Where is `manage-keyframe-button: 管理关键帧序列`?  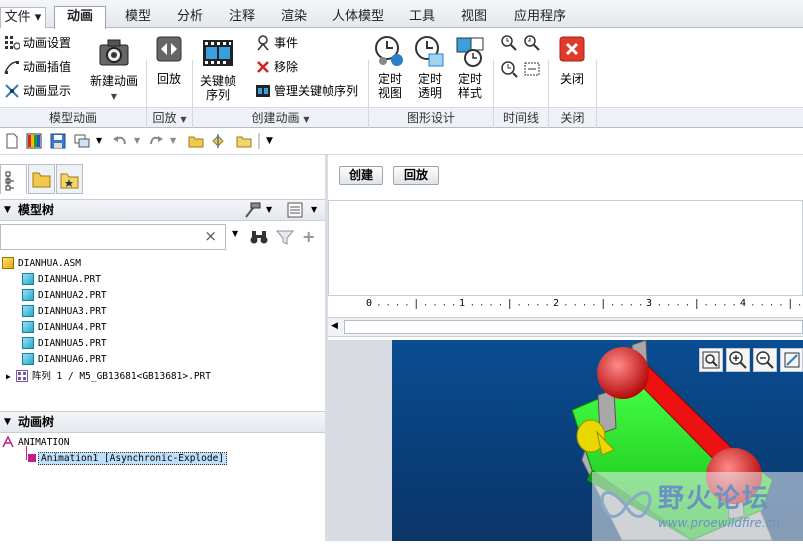 manage-keyframe-button: 管理关键帧序列 is located at coordinates (306, 91).